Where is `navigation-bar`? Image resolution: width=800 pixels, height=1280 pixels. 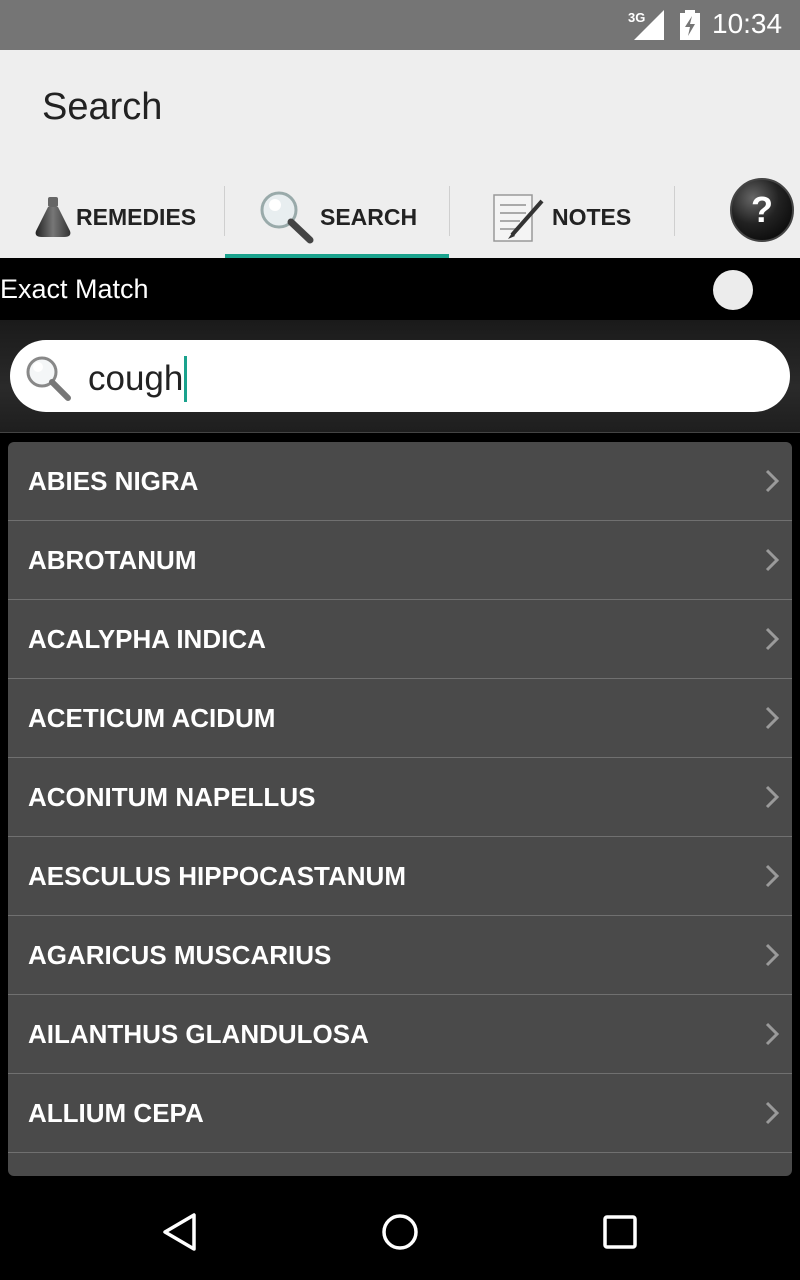 navigation-bar is located at coordinates (400, 1230).